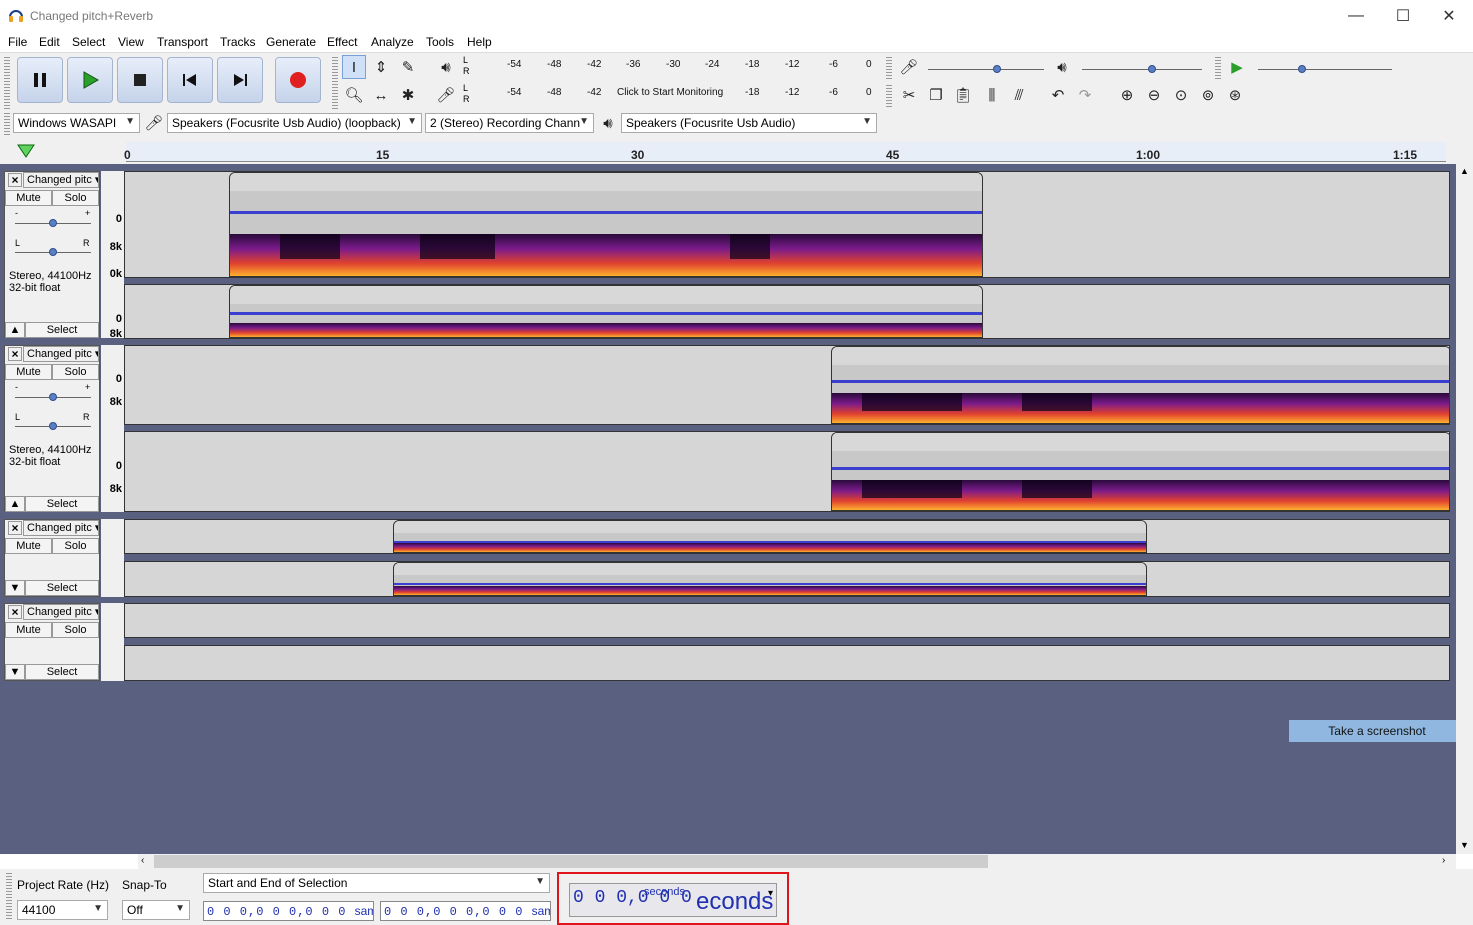 The height and width of the screenshot is (925, 1473). I want to click on scrollbar-thumb, so click(571, 861).